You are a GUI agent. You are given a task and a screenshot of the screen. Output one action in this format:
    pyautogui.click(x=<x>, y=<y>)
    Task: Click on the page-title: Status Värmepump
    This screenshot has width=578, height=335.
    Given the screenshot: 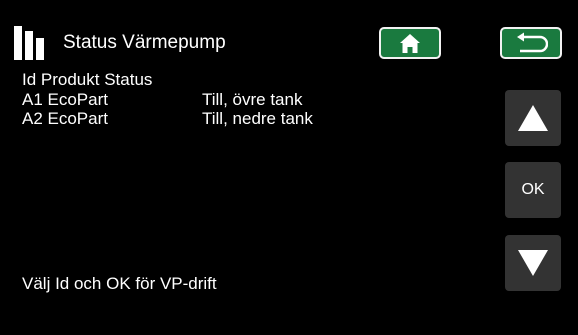 What is the action you would take?
    pyautogui.click(x=144, y=42)
    